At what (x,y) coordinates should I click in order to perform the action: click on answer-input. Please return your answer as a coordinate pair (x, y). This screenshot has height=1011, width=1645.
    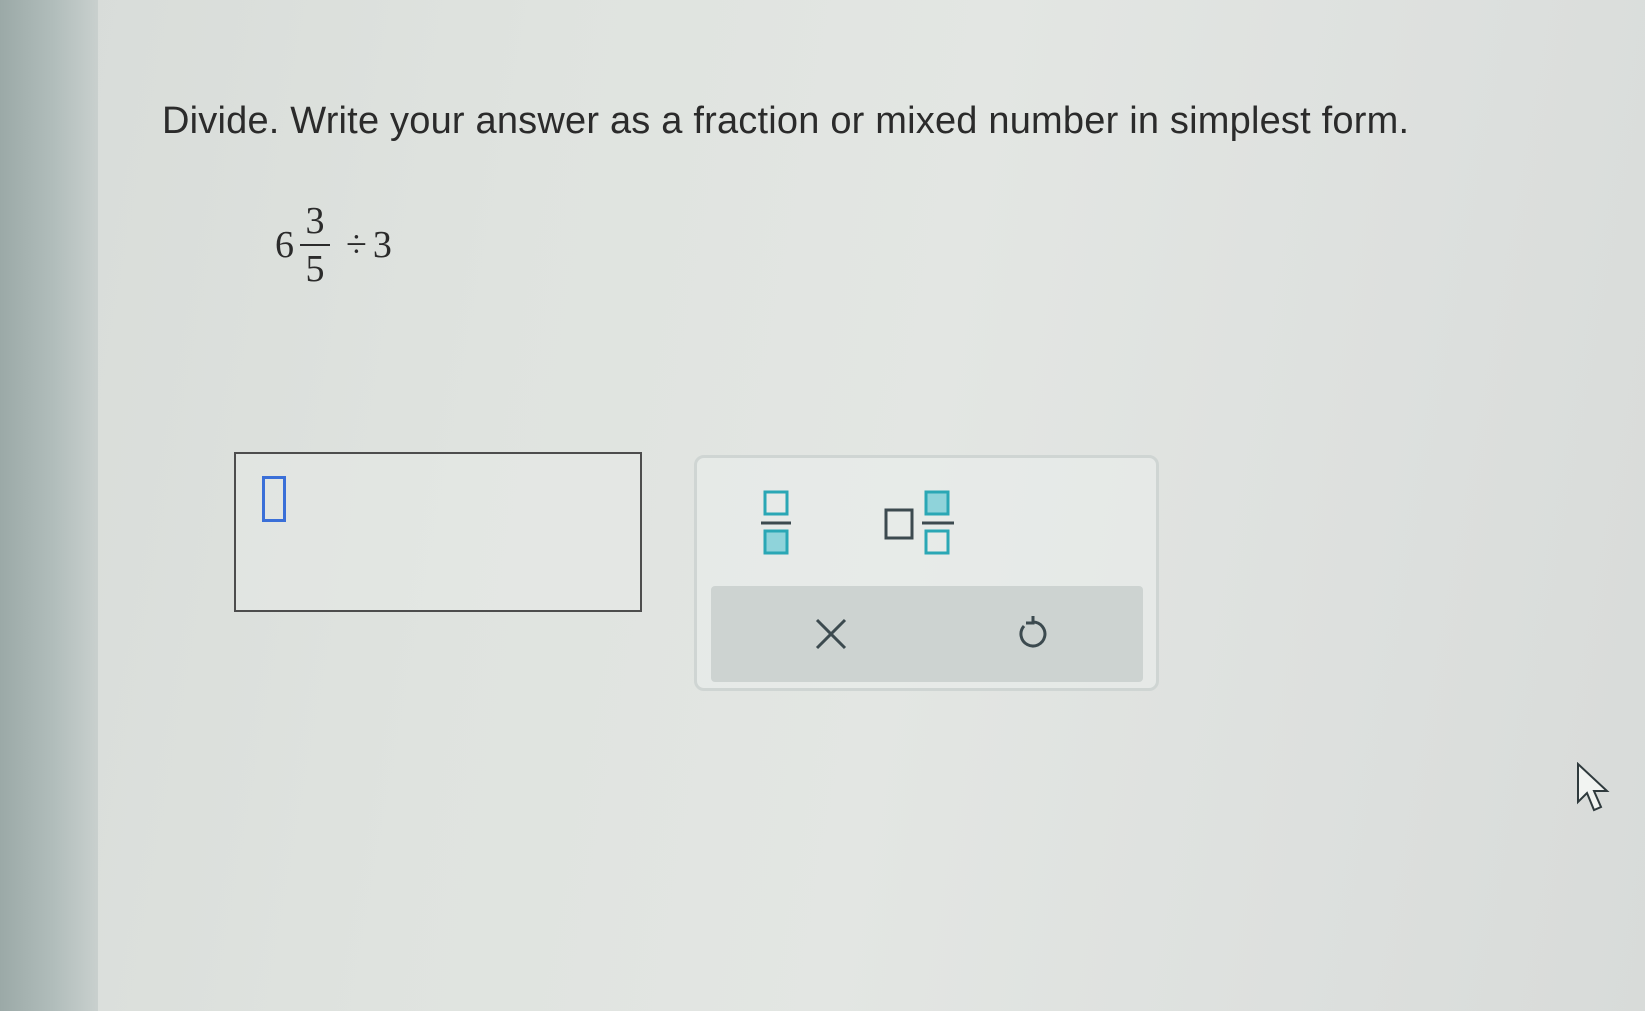
    Looking at the image, I should click on (438, 532).